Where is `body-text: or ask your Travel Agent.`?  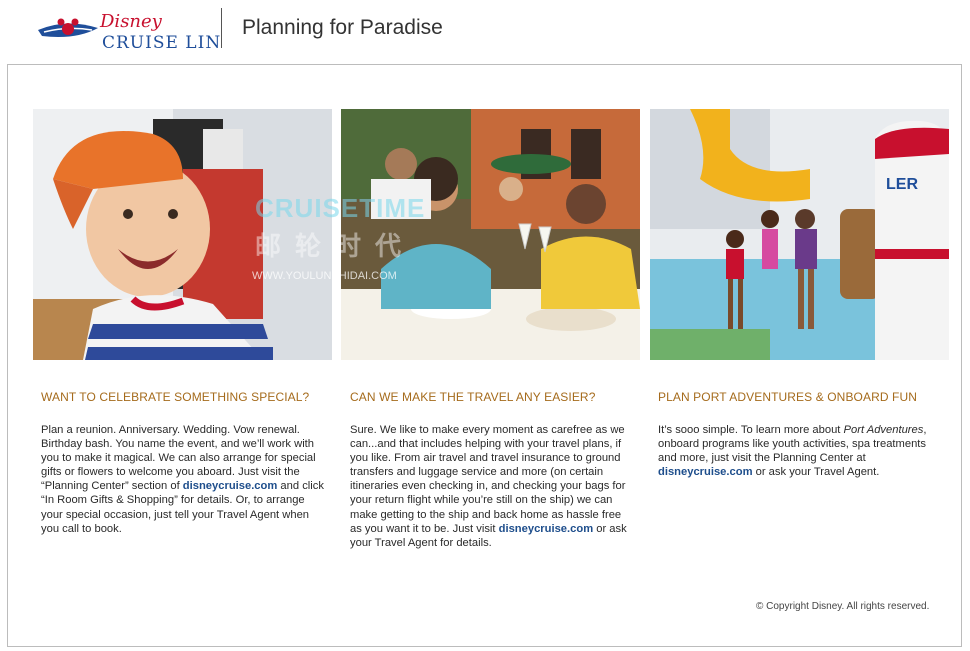
body-text: or ask your Travel Agent. is located at coordinates (816, 472).